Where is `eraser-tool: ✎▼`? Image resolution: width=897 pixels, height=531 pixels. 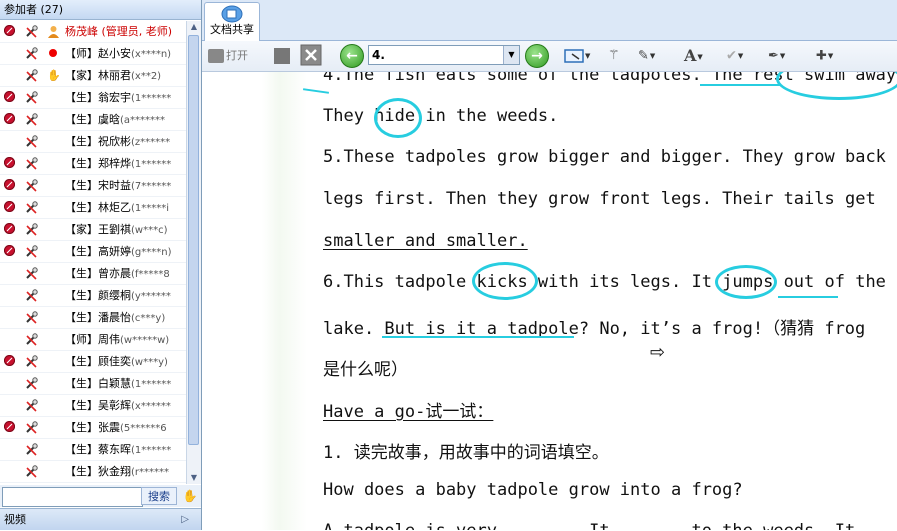
eraser-tool: ✎▼ is located at coordinates (646, 56).